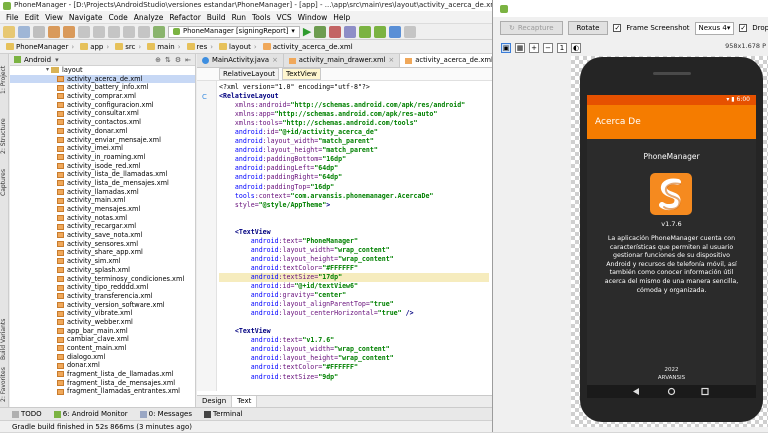 The height and width of the screenshot is (433, 768). What do you see at coordinates (129, 31) in the screenshot?
I see `find-icon` at bounding box center [129, 31].